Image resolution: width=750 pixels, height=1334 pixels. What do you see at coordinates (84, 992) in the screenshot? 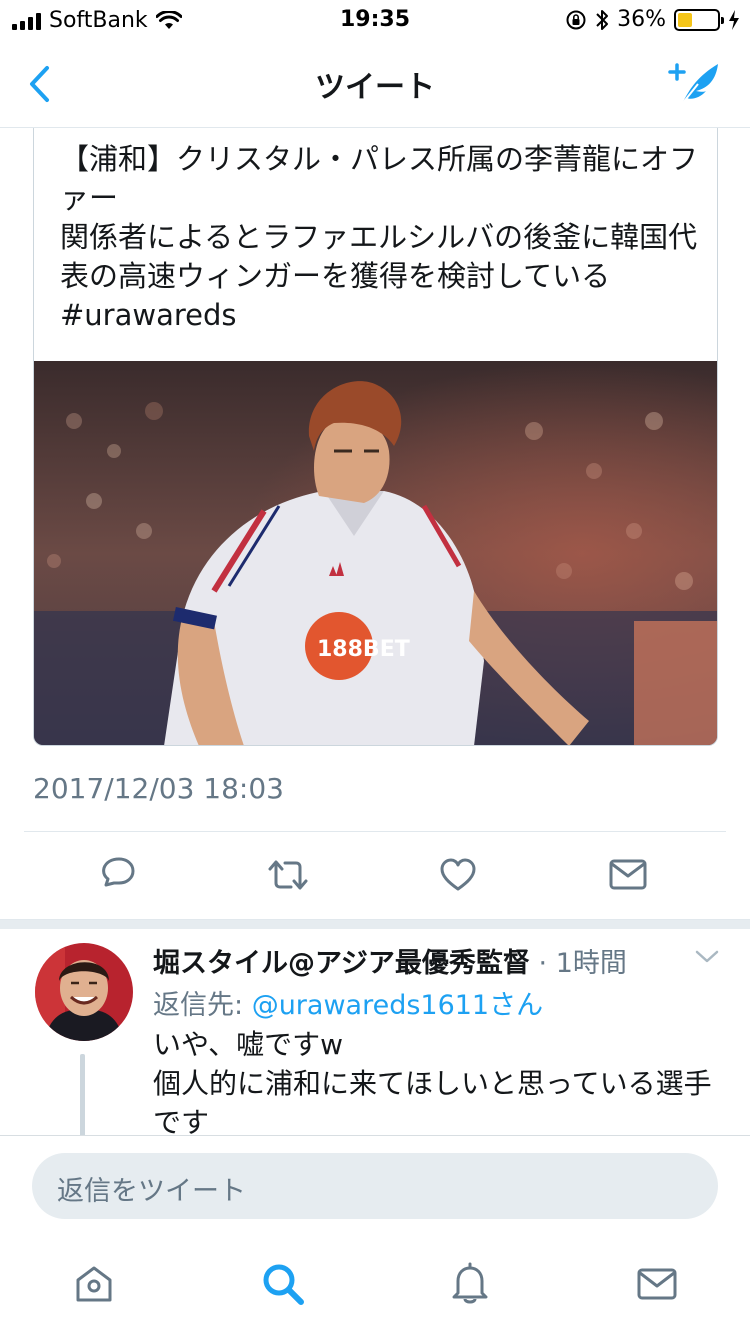
I see `avatar` at bounding box center [84, 992].